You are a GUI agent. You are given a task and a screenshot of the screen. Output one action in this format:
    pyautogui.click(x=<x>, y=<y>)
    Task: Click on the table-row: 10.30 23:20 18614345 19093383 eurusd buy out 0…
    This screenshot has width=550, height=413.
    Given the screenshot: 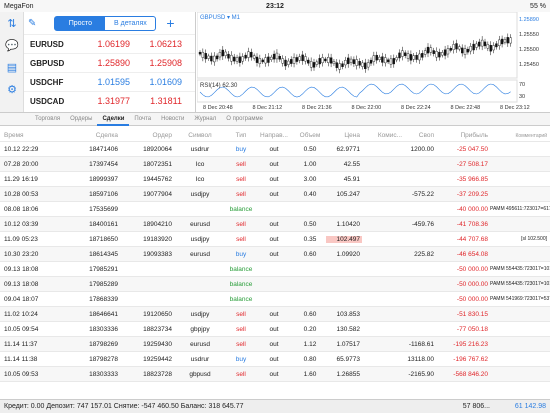 What is the action you would take?
    pyautogui.click(x=275, y=254)
    